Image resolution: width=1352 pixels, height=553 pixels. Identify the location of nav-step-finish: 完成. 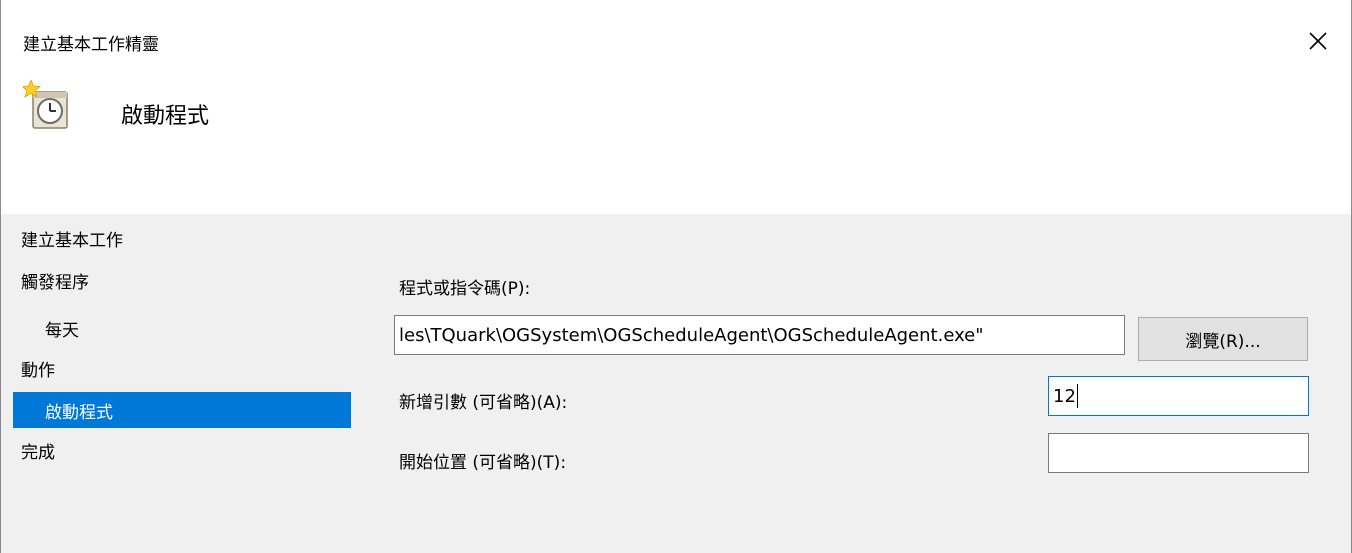
(28, 450).